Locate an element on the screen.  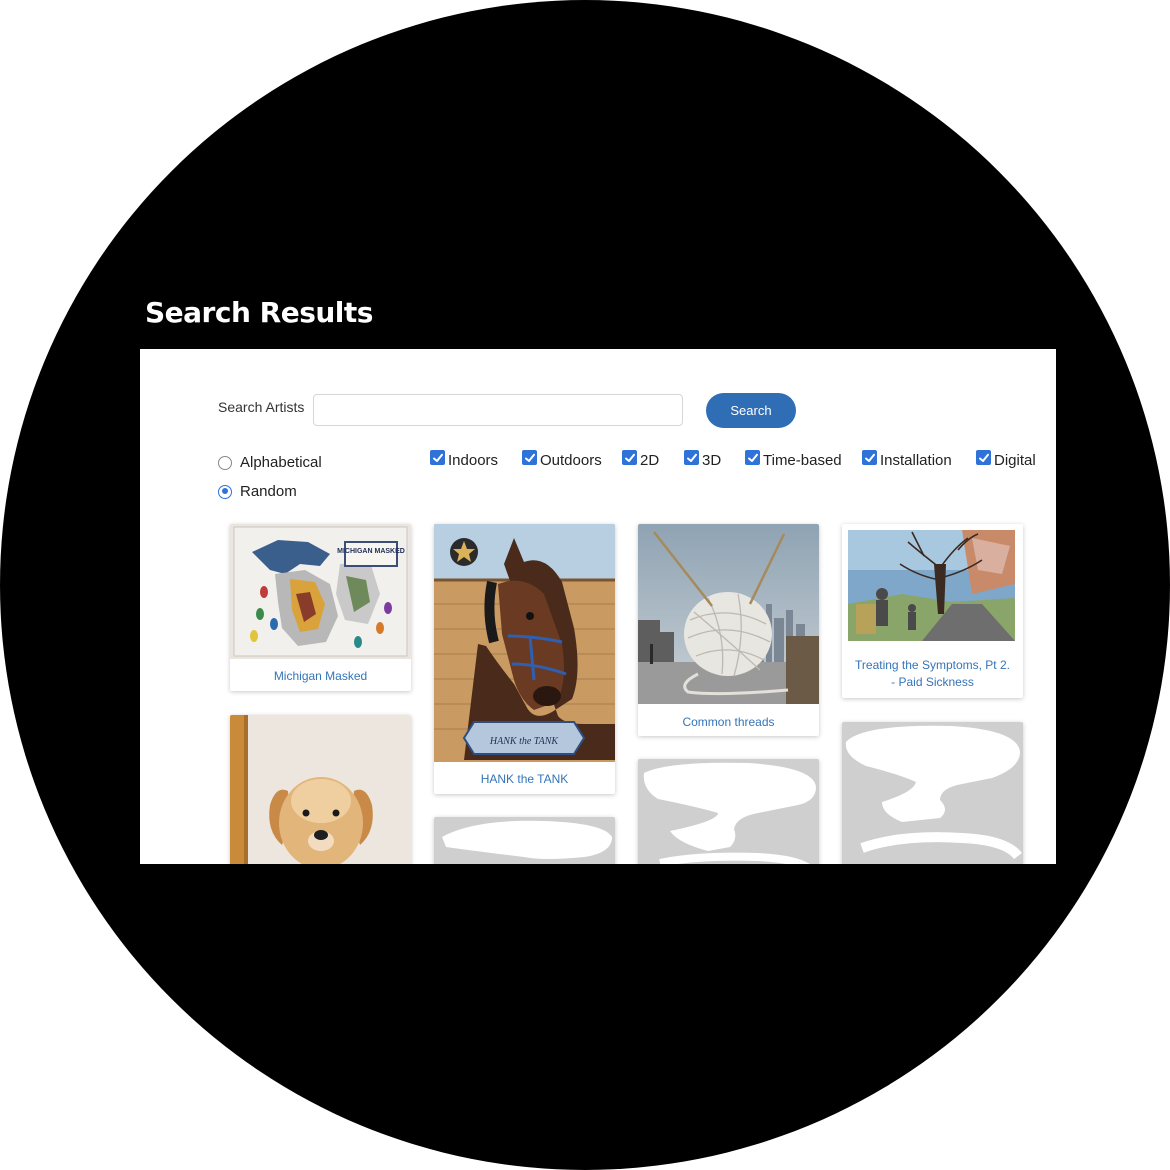
search-button: Search is located at coordinates (751, 410).